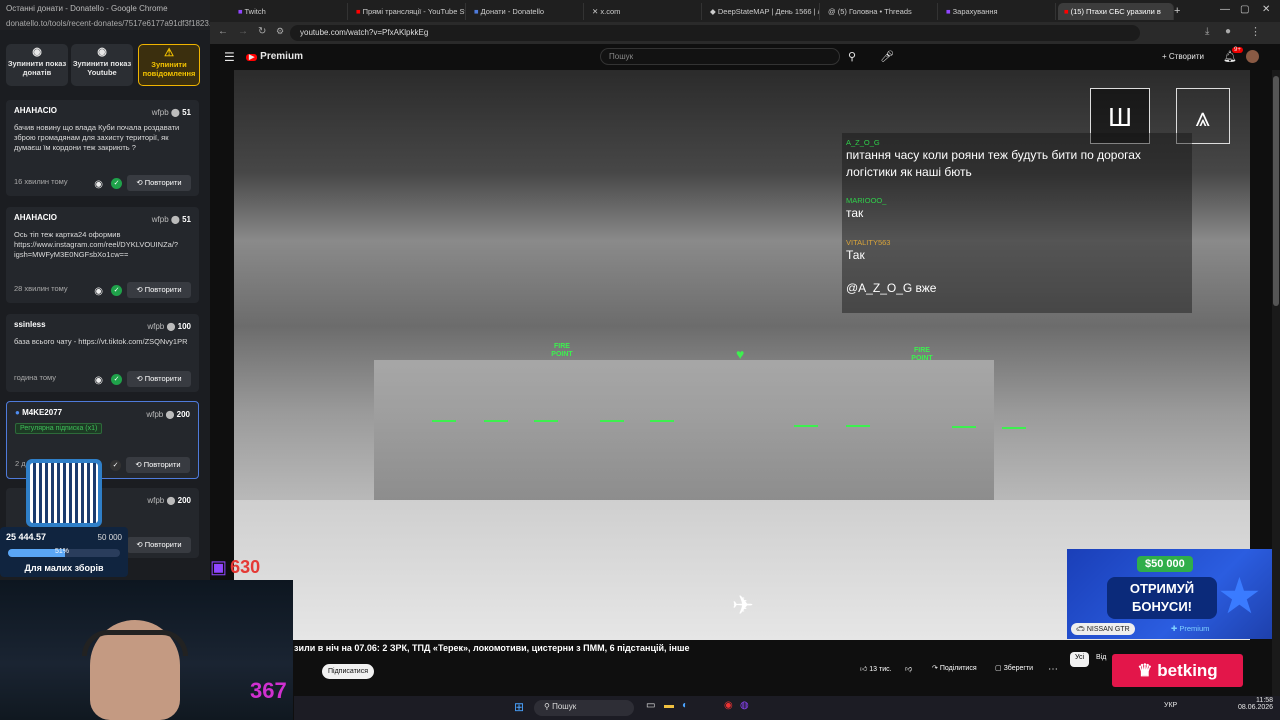 Image resolution: width=1280 pixels, height=720 pixels. What do you see at coordinates (408, 11) in the screenshot?
I see `tab-youtube-studio: ■ Прямі трансляції - YouTube St` at bounding box center [408, 11].